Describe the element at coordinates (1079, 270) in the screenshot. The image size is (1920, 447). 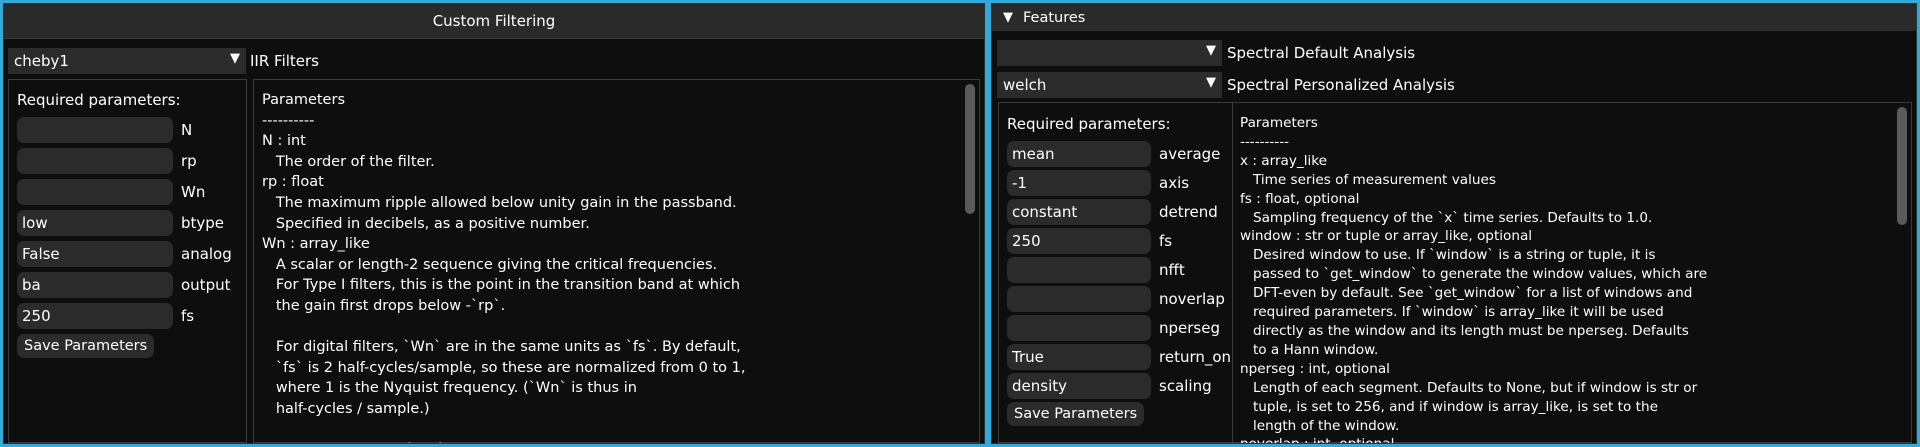
I see `param-input-nfft` at that location.